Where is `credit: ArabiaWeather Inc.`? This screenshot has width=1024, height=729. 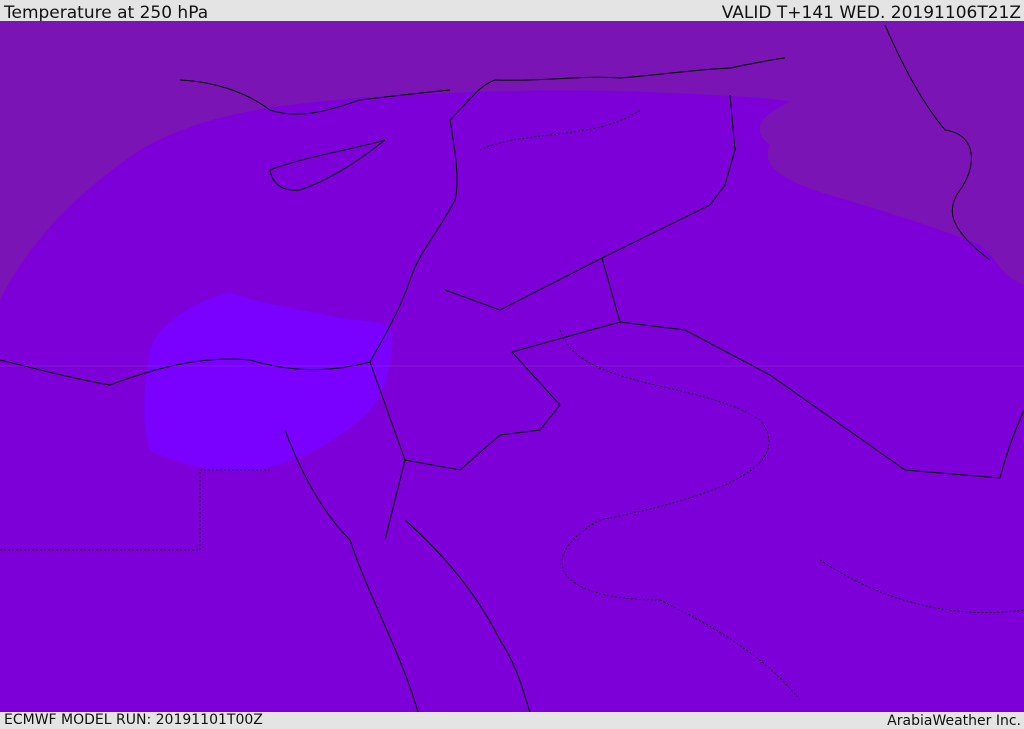
credit: ArabiaWeather Inc. is located at coordinates (954, 721).